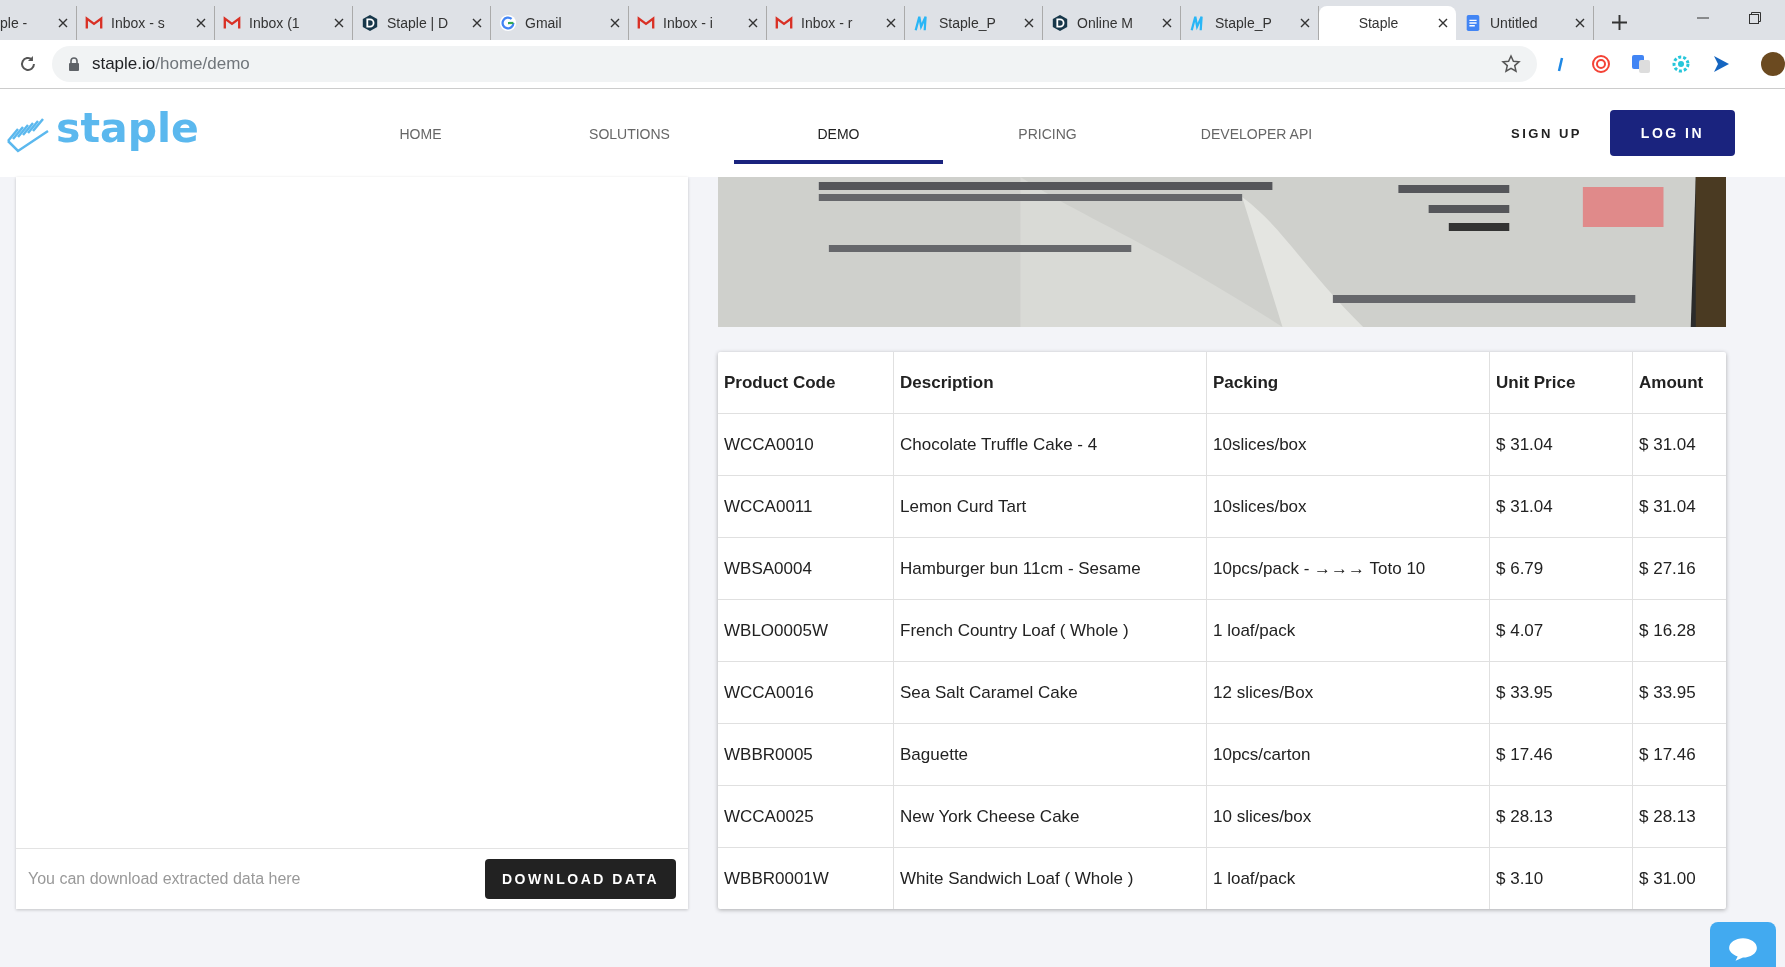  What do you see at coordinates (806, 506) in the screenshot?
I see `table-cell: WCCA0011` at bounding box center [806, 506].